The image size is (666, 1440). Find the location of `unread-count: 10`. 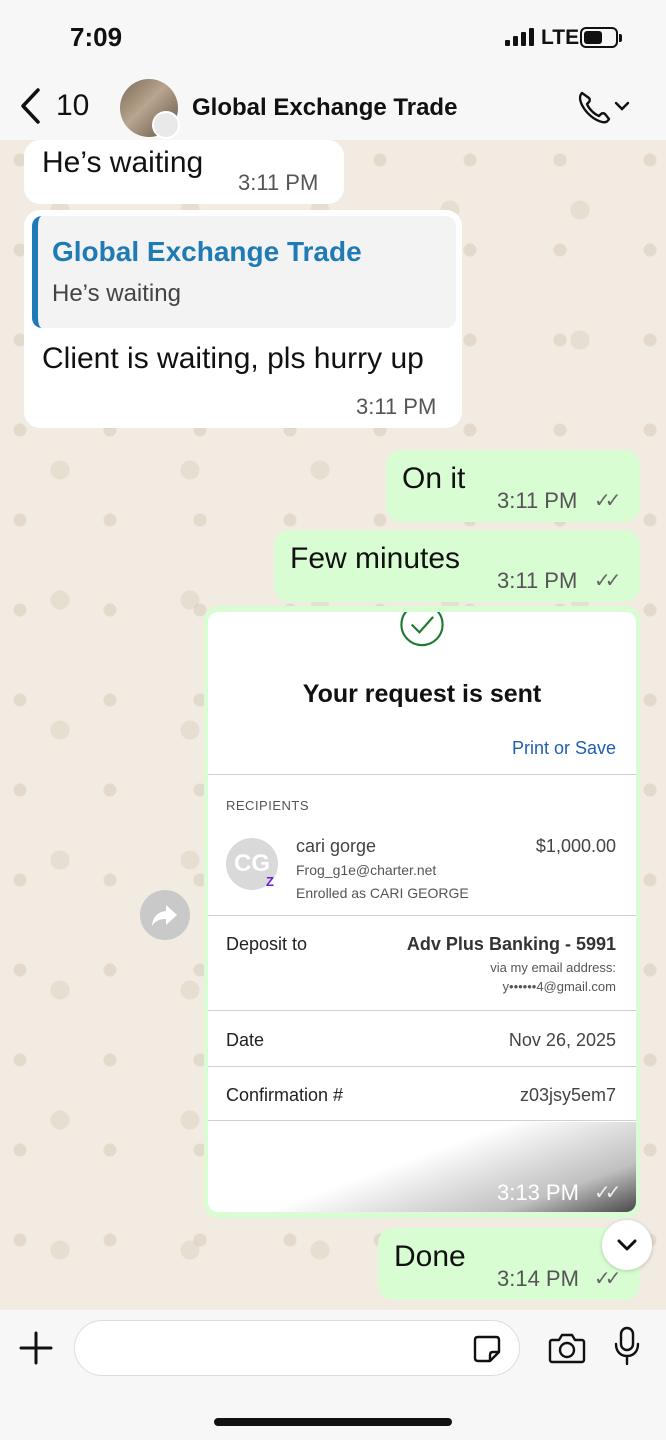

unread-count: 10 is located at coordinates (73, 105).